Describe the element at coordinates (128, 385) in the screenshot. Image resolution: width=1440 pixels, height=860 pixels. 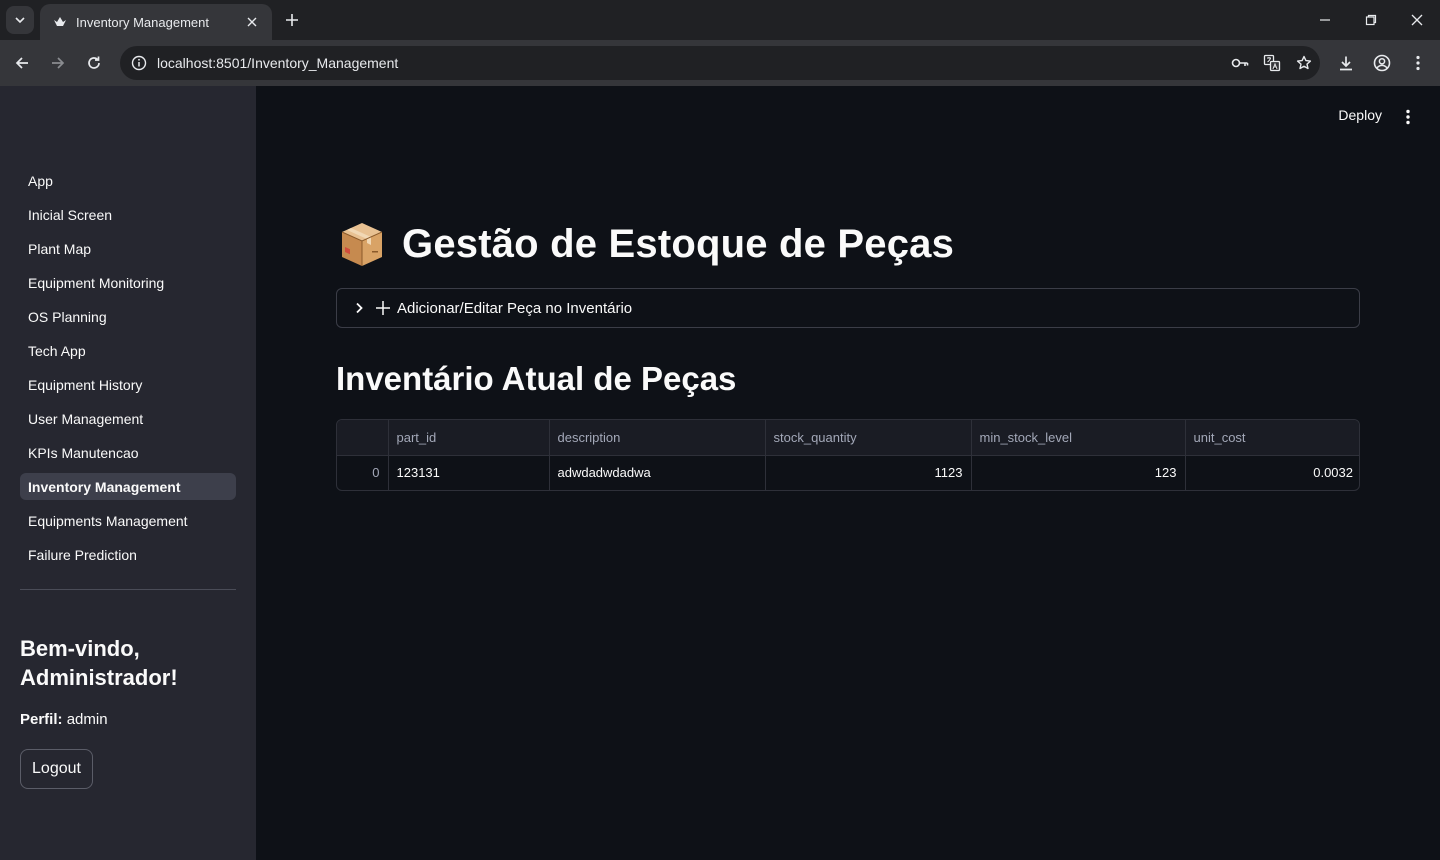
I see `sidebar-item-equipment-history: Equipment History` at that location.